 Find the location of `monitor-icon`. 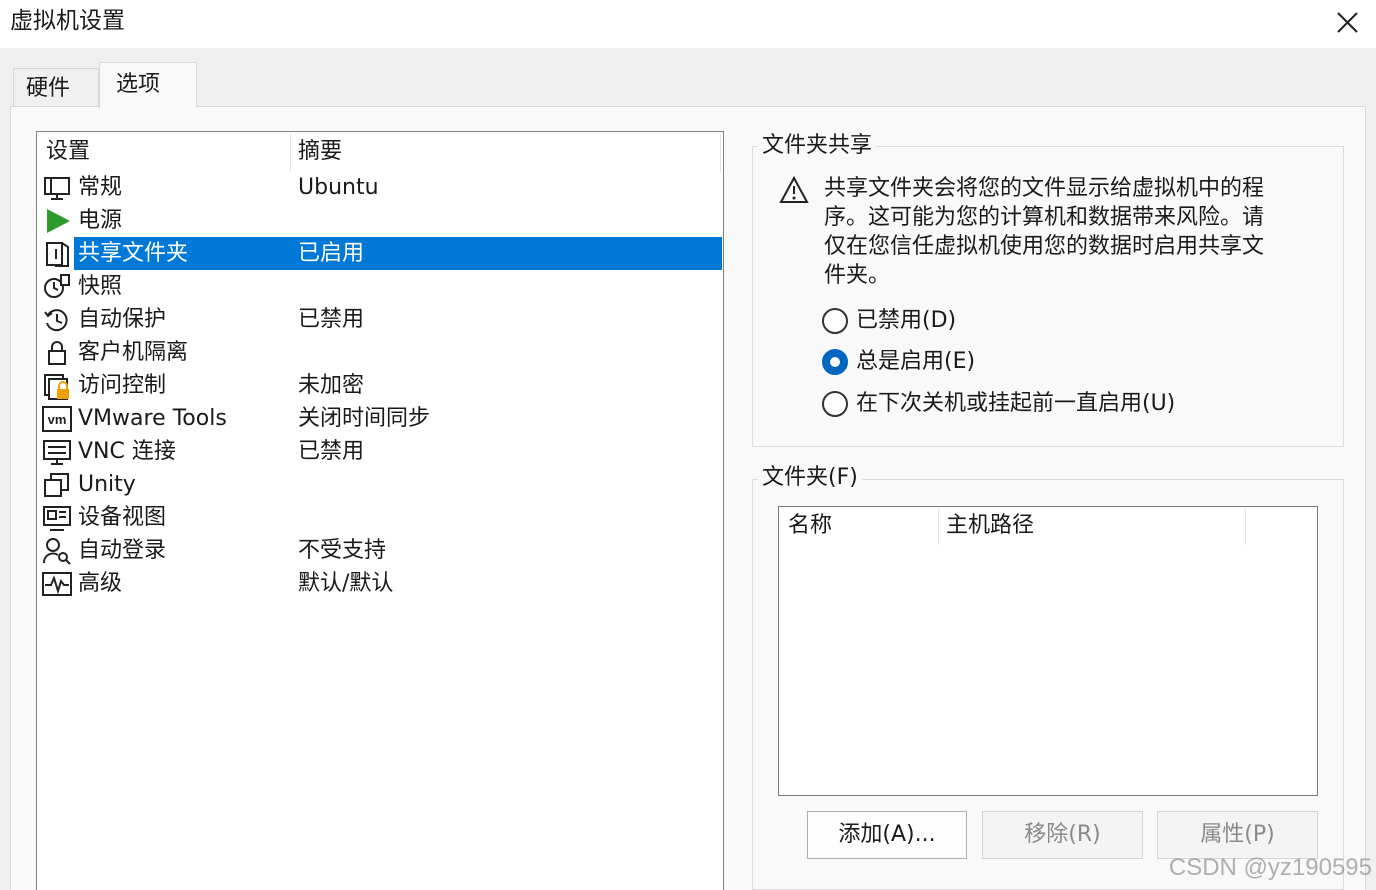

monitor-icon is located at coordinates (57, 188).